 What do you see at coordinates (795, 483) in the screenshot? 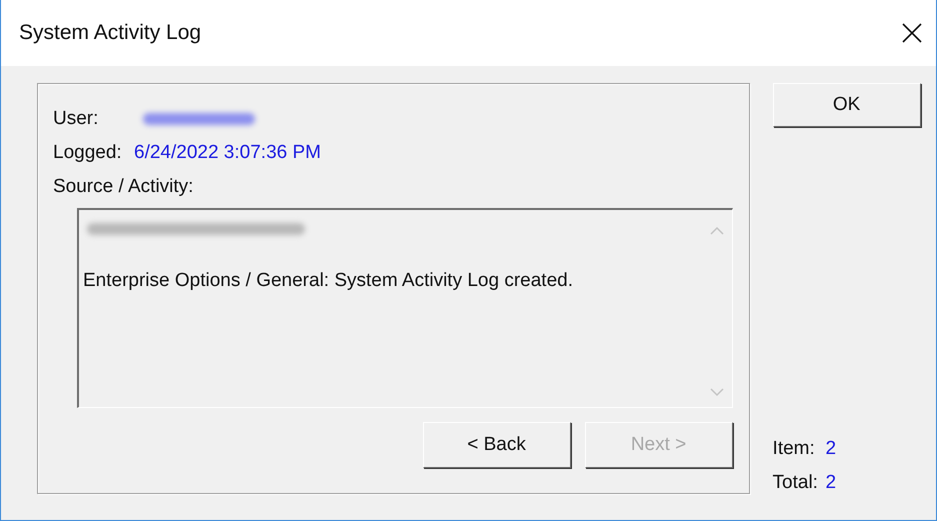
I see `counter-label: Total:` at bounding box center [795, 483].